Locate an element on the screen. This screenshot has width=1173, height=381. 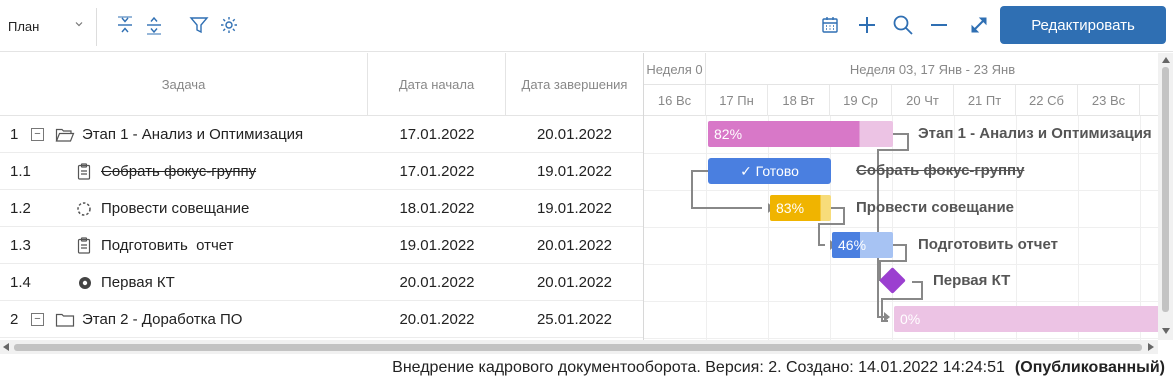
gantt-bar: 83% is located at coordinates (800, 208).